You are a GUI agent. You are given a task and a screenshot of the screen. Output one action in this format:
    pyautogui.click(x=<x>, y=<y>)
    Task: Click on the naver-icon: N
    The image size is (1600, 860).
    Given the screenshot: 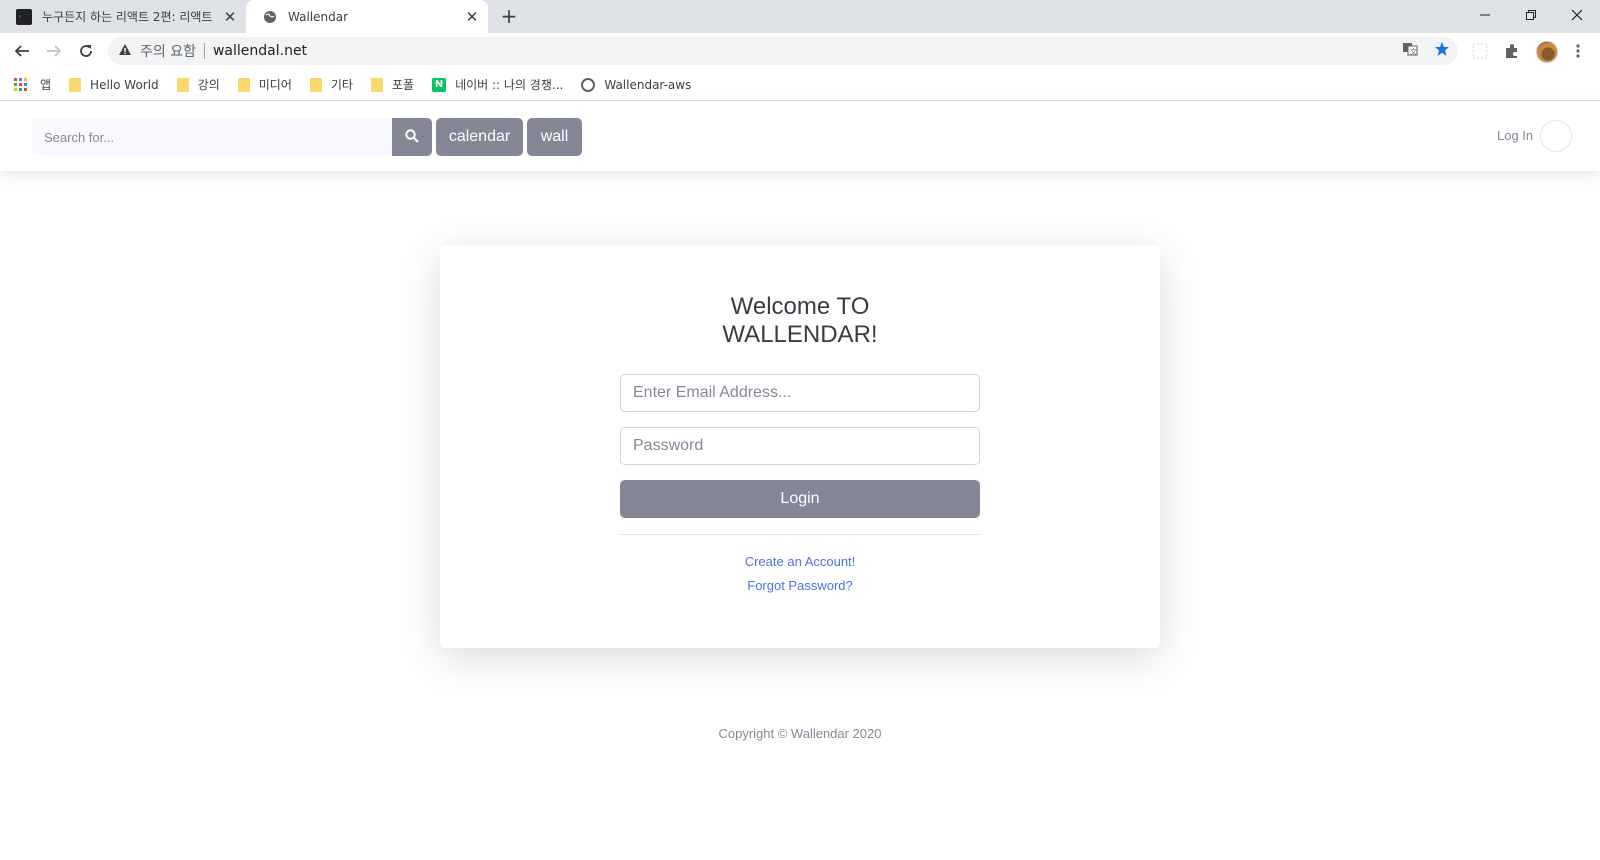 What is the action you would take?
    pyautogui.click(x=439, y=84)
    